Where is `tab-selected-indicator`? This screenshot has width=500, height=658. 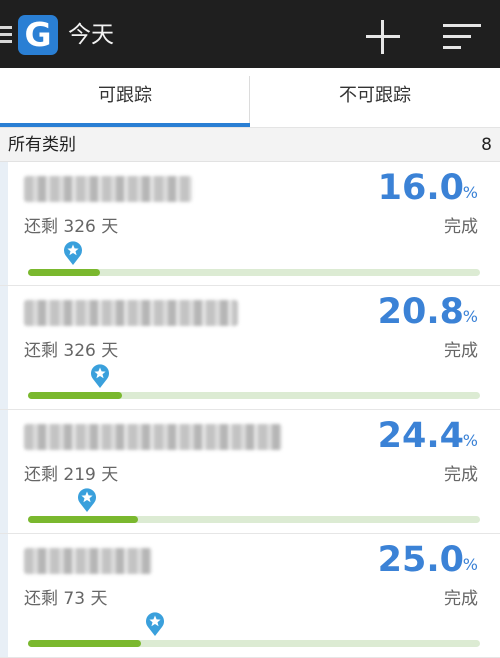
tab-selected-indicator is located at coordinates (125, 125).